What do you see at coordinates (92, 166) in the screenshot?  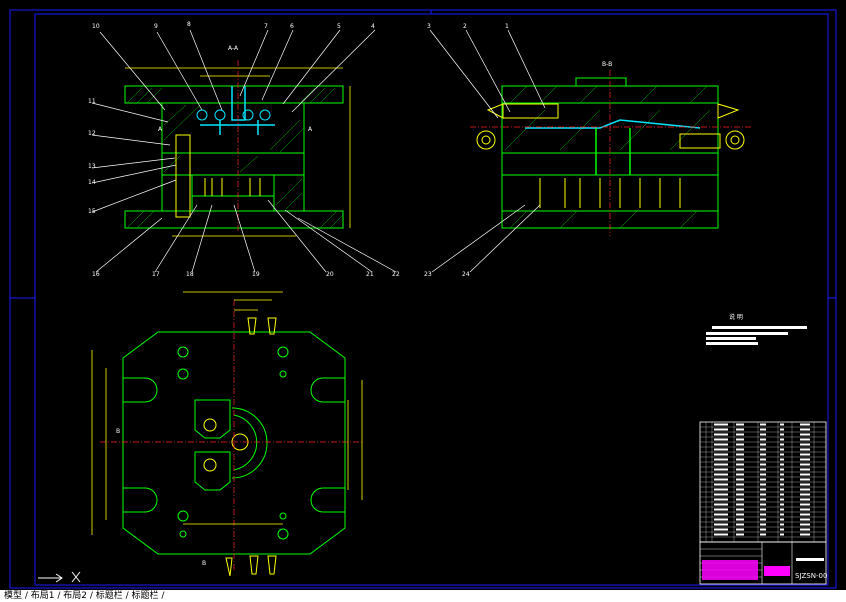 I see `callout-label: 13` at bounding box center [92, 166].